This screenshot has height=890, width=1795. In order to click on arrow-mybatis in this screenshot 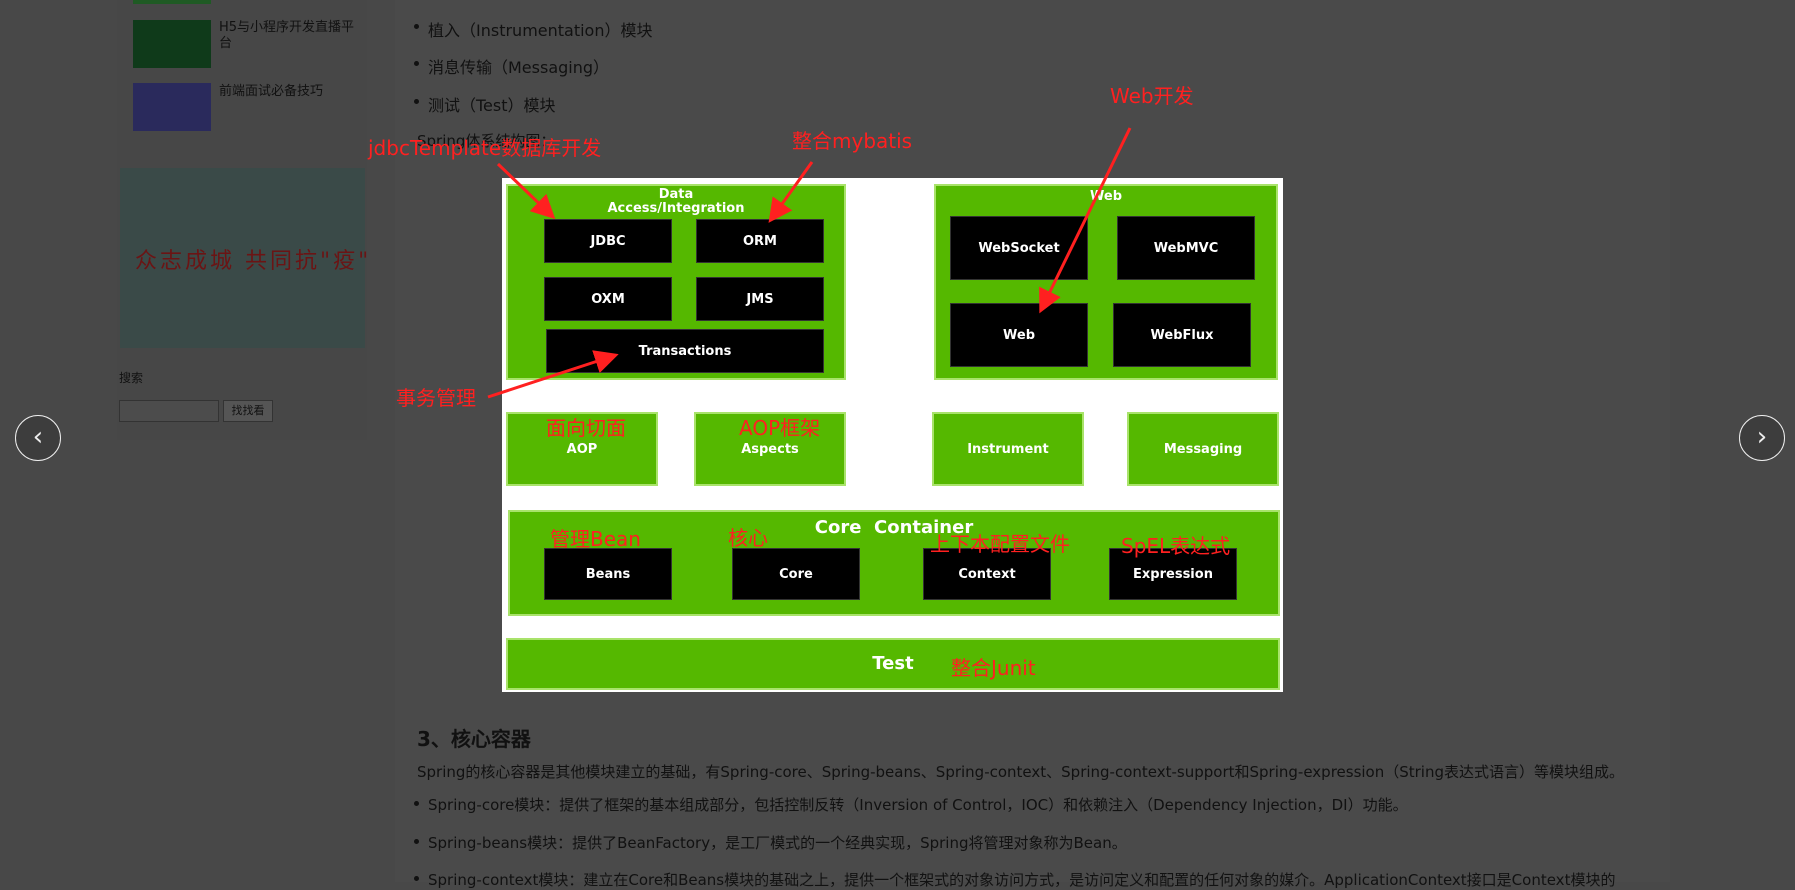, I will do `click(791, 192)`.